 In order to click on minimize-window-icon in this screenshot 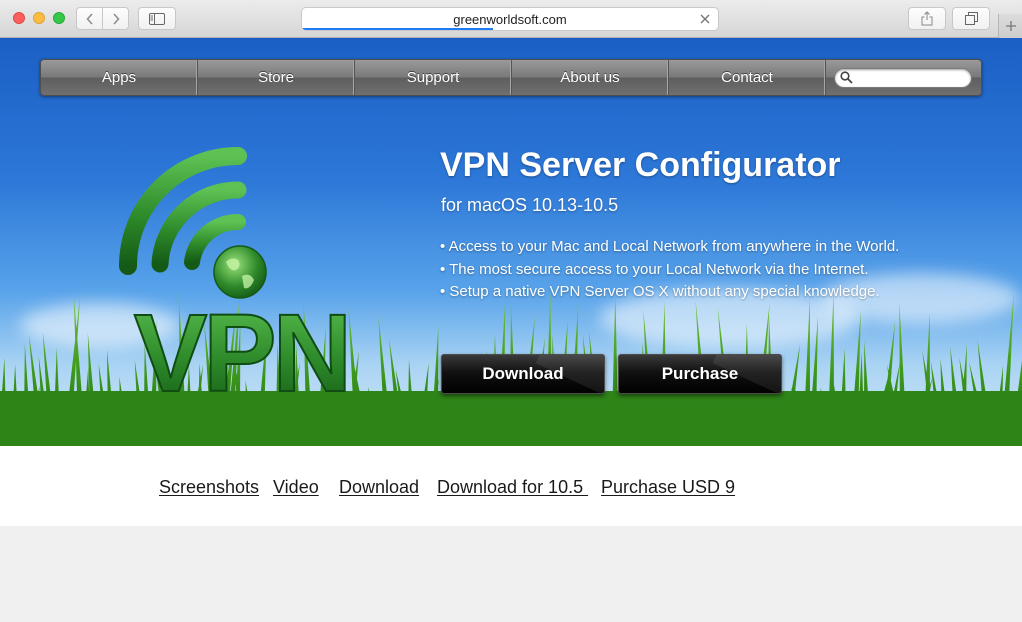, I will do `click(39, 18)`.